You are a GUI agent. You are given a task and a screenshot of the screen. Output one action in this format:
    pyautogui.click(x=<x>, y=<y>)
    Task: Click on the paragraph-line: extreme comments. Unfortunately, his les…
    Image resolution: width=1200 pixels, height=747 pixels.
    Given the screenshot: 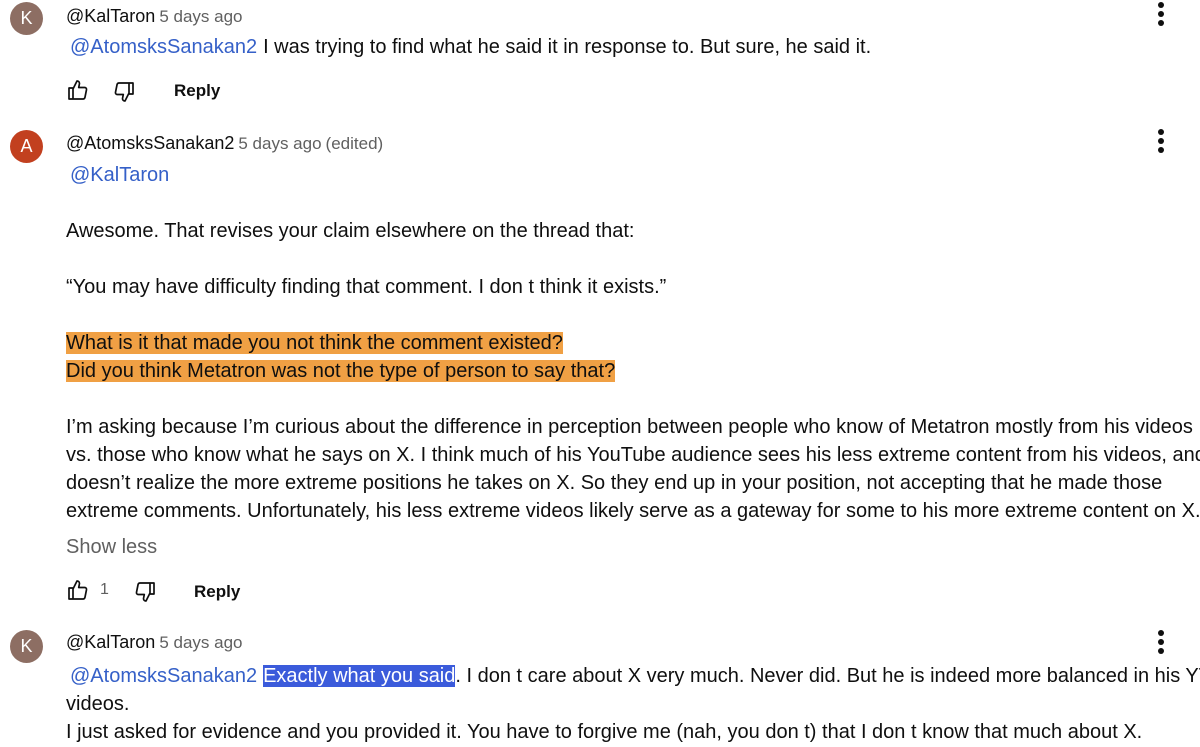 What is the action you would take?
    pyautogui.click(x=633, y=511)
    